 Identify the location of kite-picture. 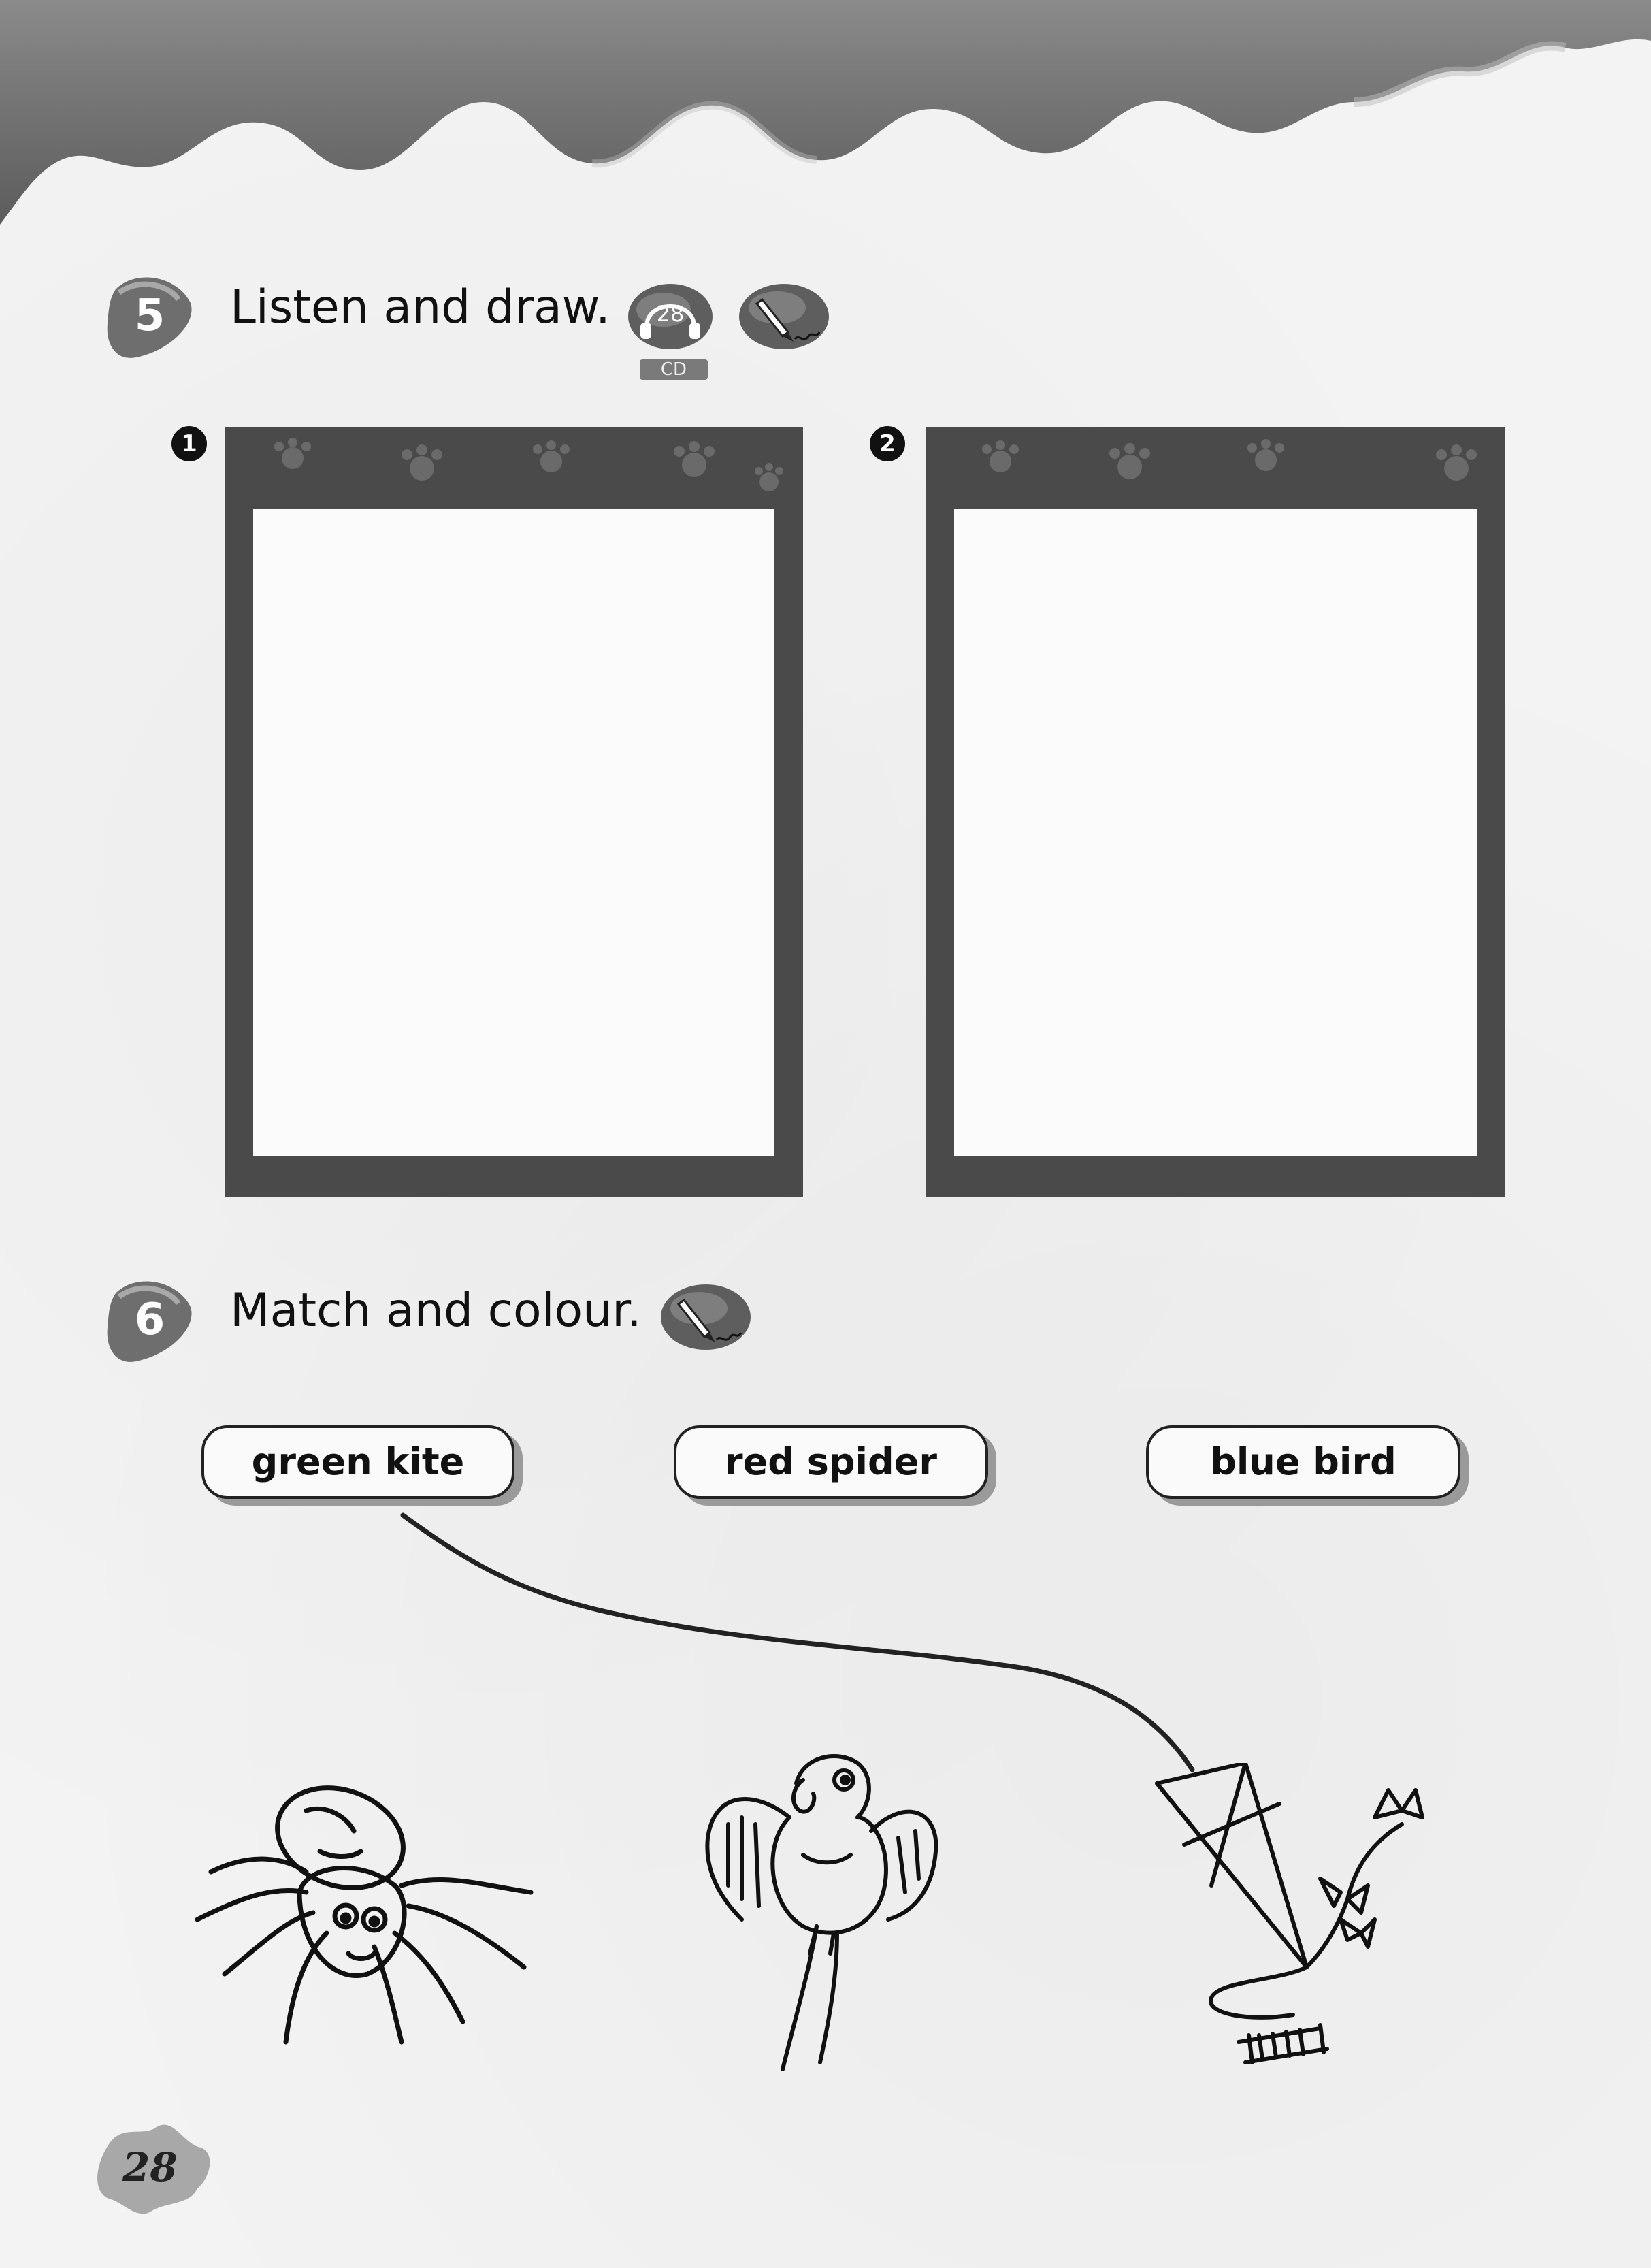
(1293, 1923).